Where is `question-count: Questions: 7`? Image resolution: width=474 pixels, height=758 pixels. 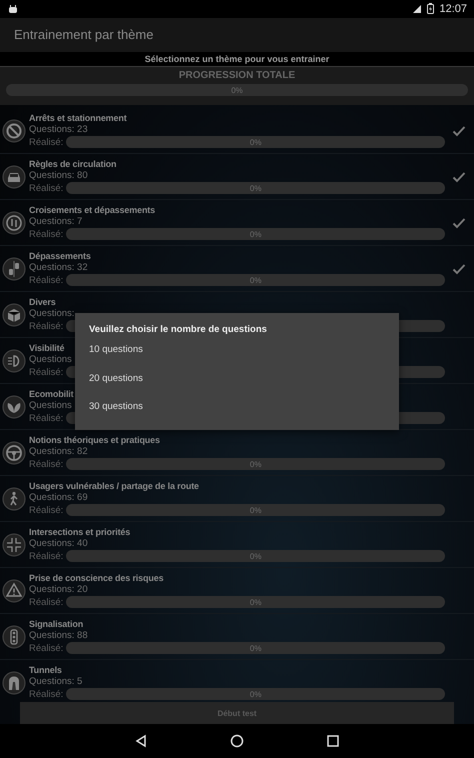
question-count: Questions: 7 is located at coordinates (55, 222).